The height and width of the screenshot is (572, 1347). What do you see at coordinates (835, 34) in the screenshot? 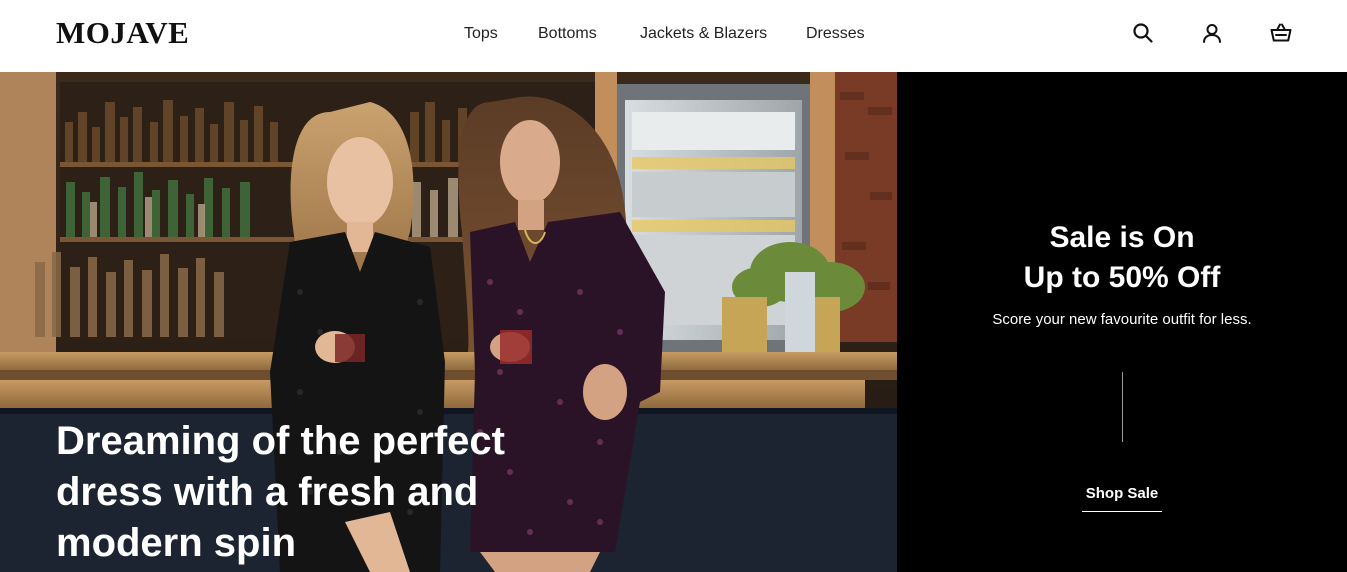
I see `nav-item-dresses: Dresses` at bounding box center [835, 34].